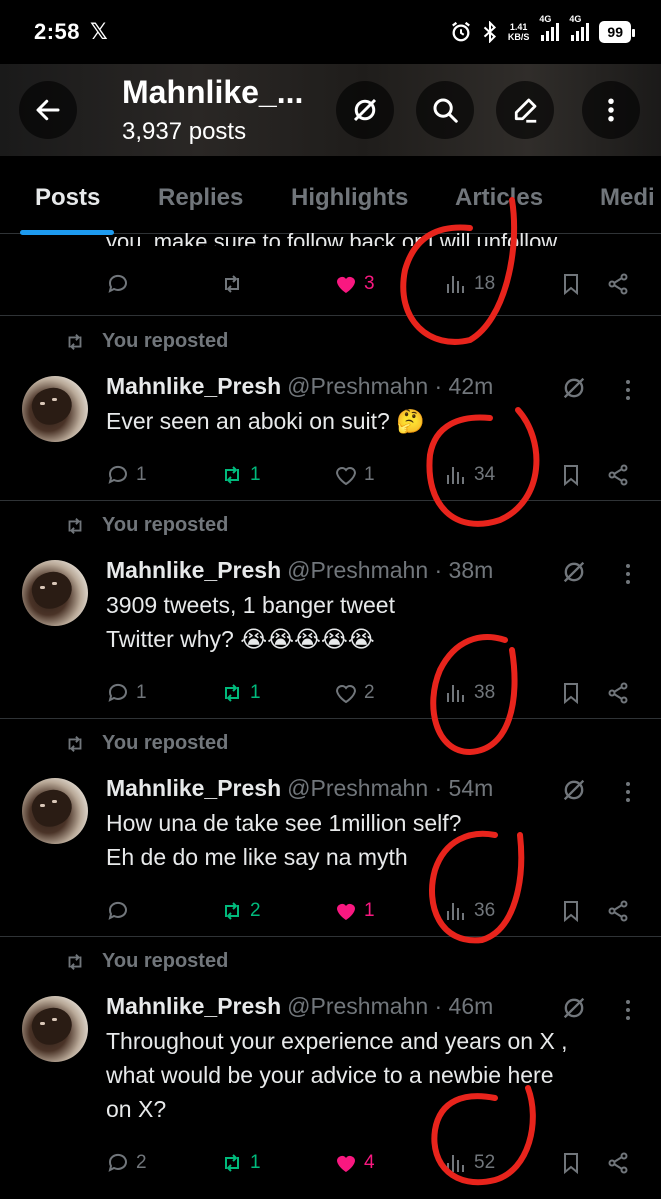  Describe the element at coordinates (627, 198) in the screenshot. I see `tab-media: Medi` at that location.